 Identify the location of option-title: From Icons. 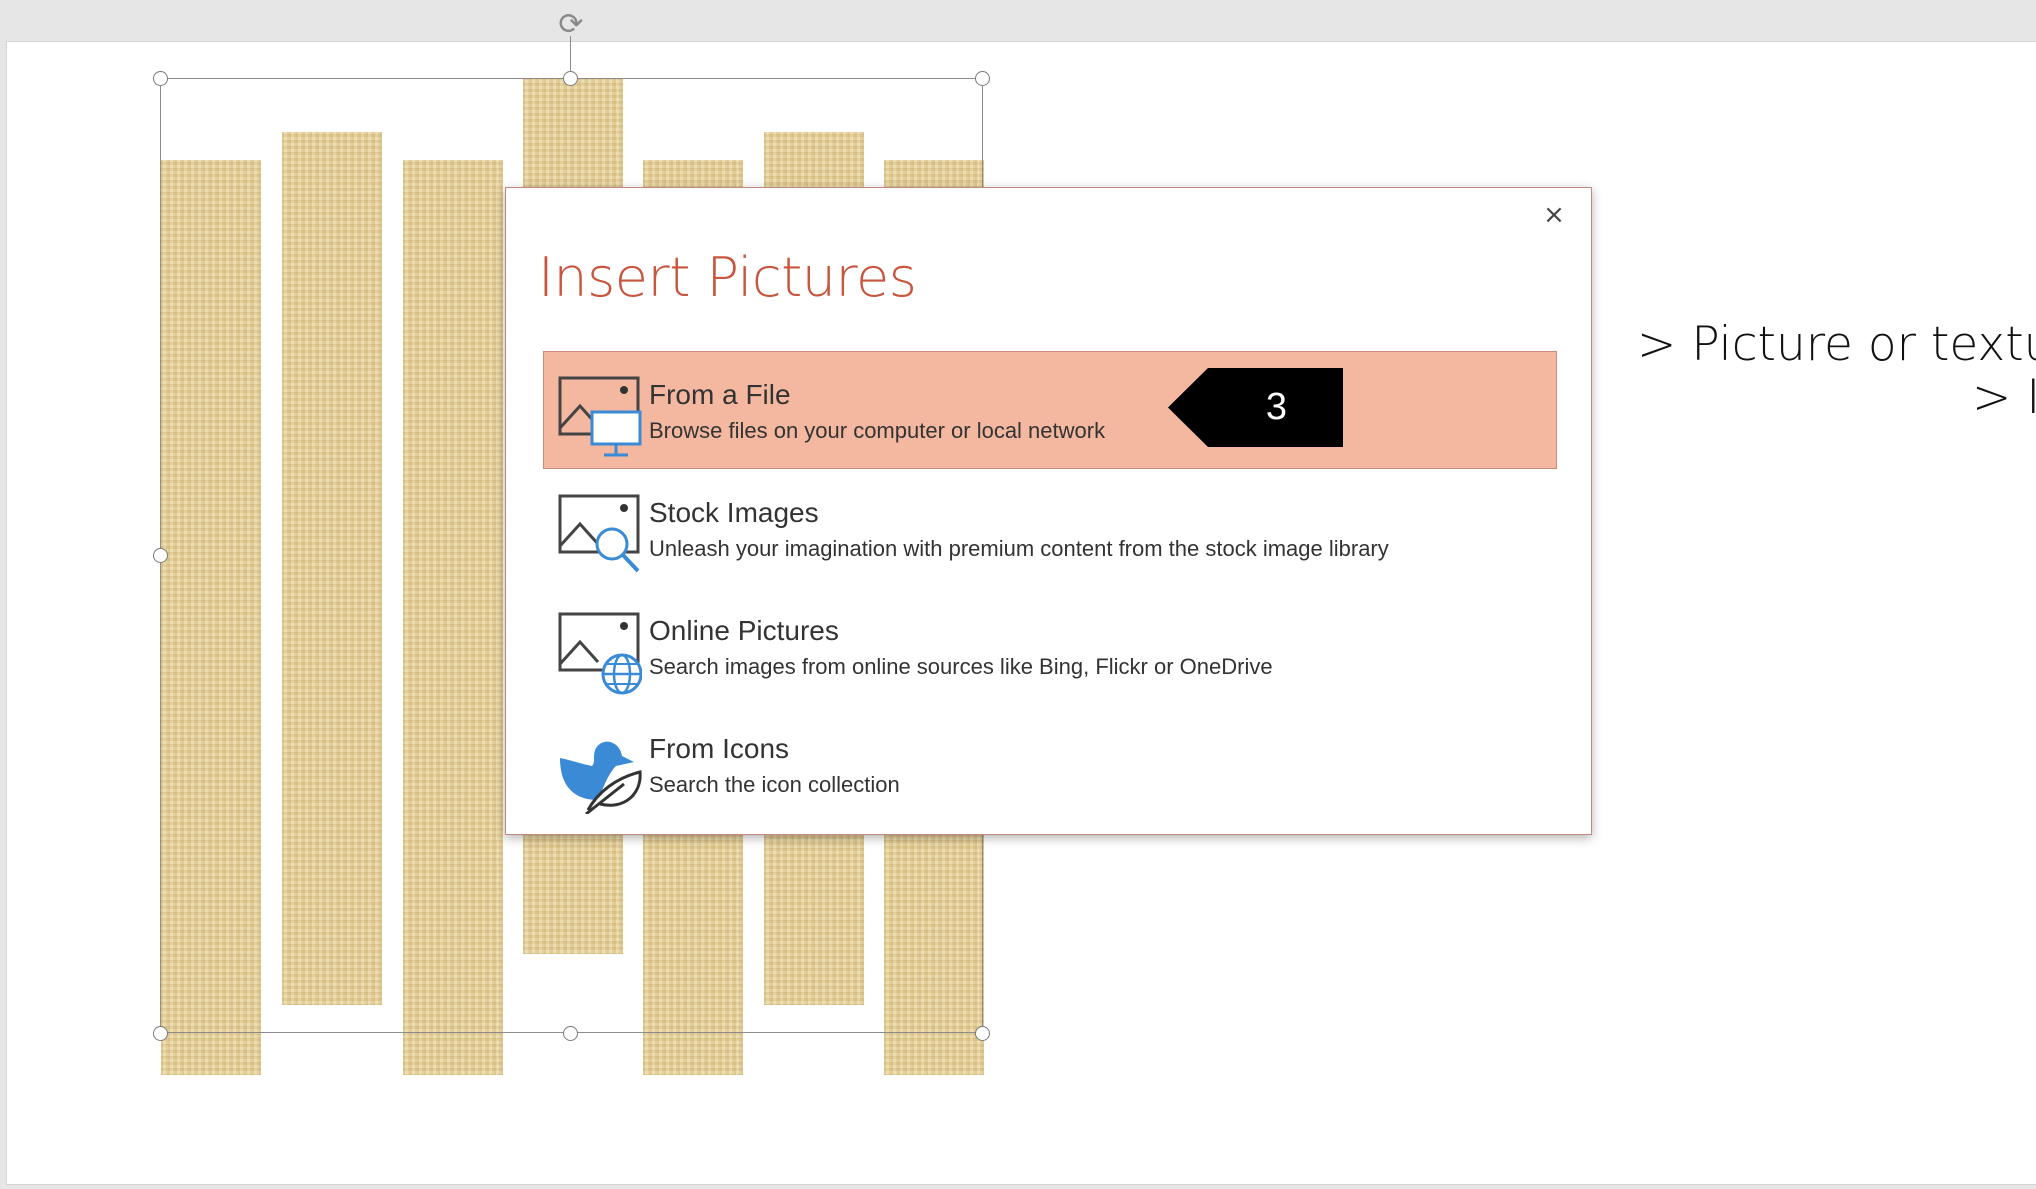
(719, 748).